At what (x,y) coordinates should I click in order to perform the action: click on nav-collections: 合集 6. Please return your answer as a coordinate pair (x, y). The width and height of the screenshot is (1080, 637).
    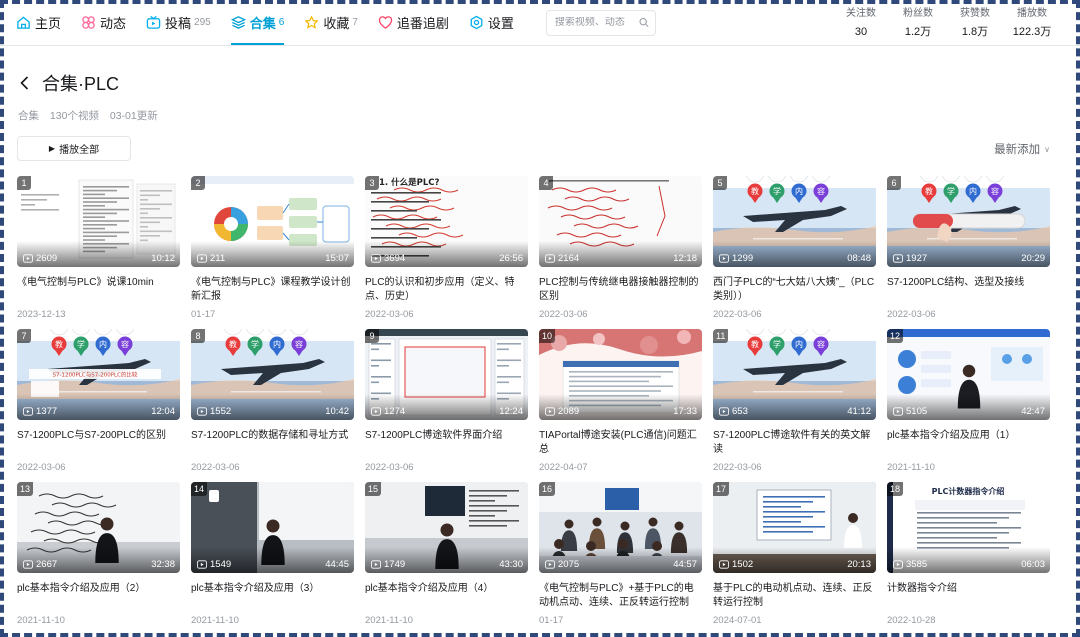
    Looking at the image, I should click on (257, 23).